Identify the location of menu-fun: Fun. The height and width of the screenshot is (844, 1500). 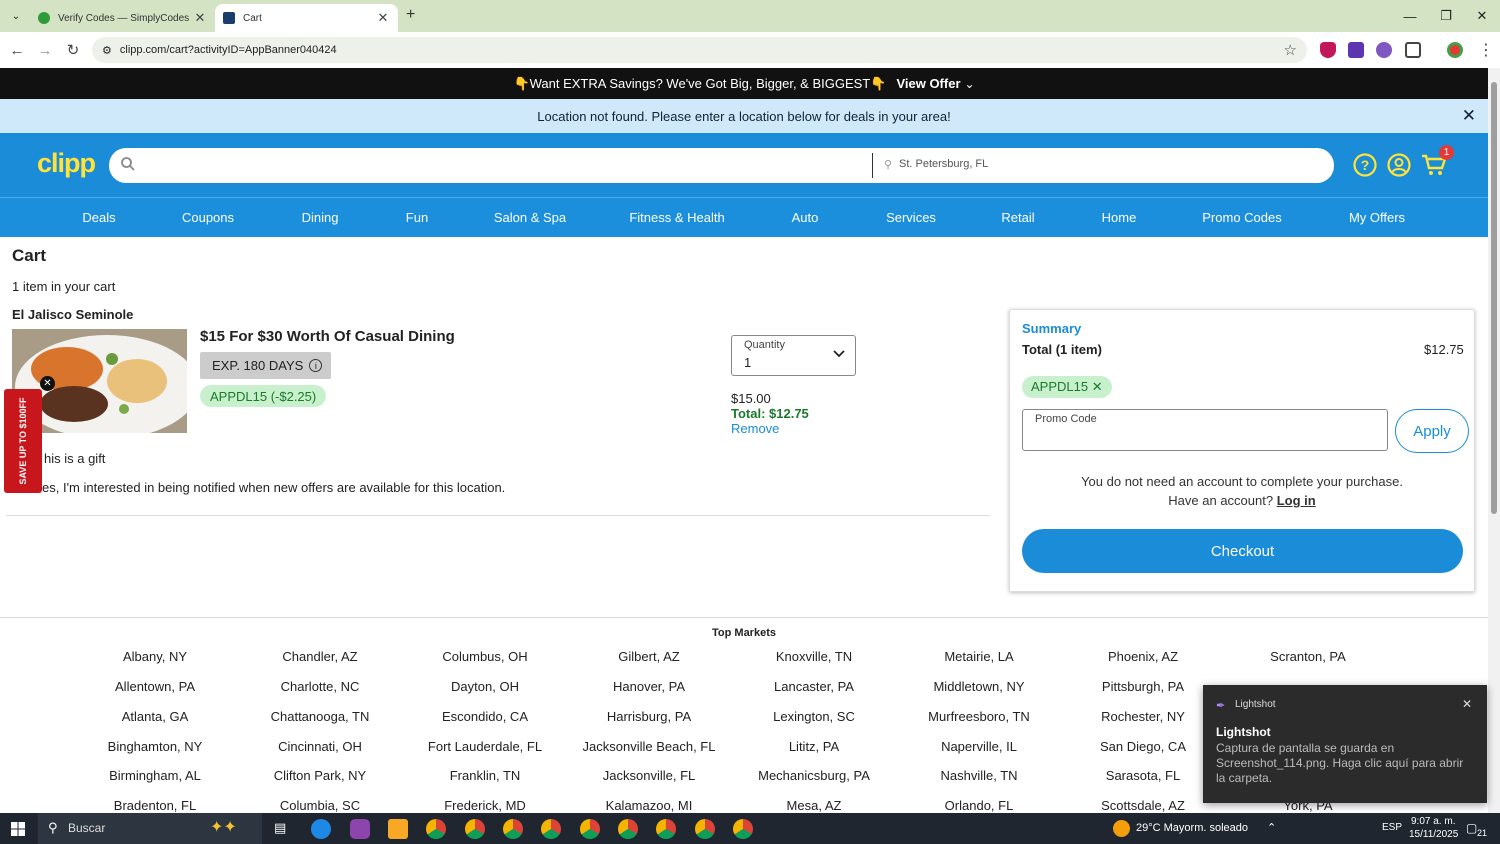
(417, 217).